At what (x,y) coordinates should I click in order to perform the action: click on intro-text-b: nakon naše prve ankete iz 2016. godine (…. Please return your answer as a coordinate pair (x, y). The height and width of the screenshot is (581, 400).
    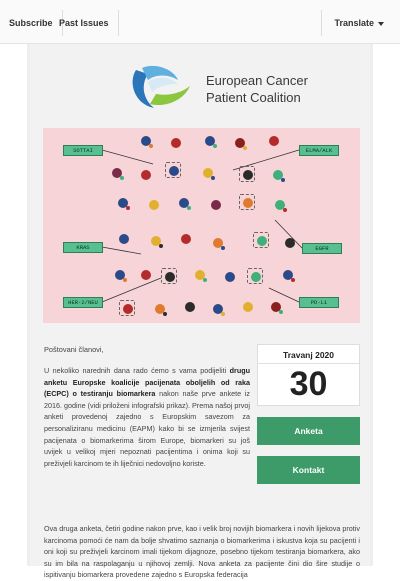
    Looking at the image, I should click on (147, 428).